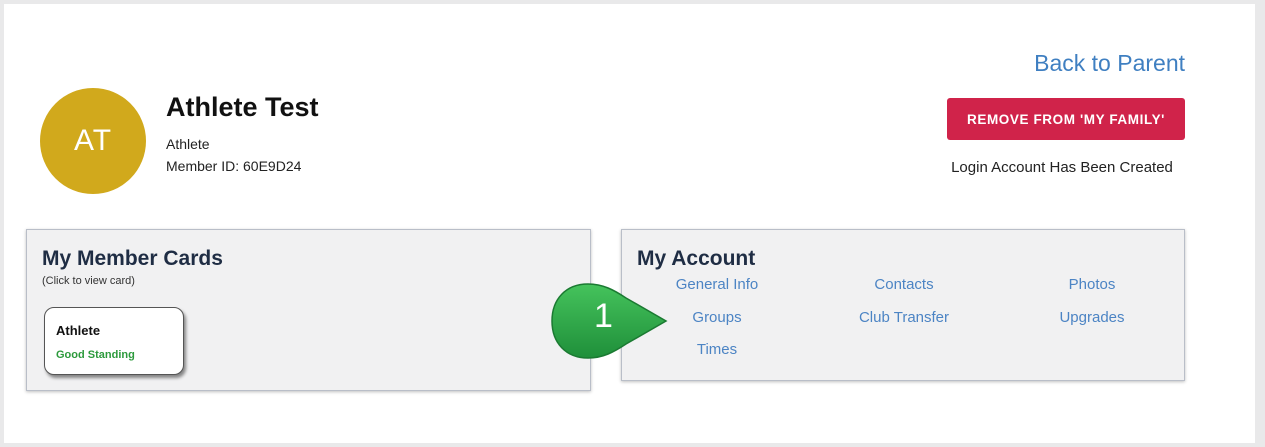 The image size is (1265, 447). What do you see at coordinates (114, 341) in the screenshot?
I see `member-card: Athlete Good Standing` at bounding box center [114, 341].